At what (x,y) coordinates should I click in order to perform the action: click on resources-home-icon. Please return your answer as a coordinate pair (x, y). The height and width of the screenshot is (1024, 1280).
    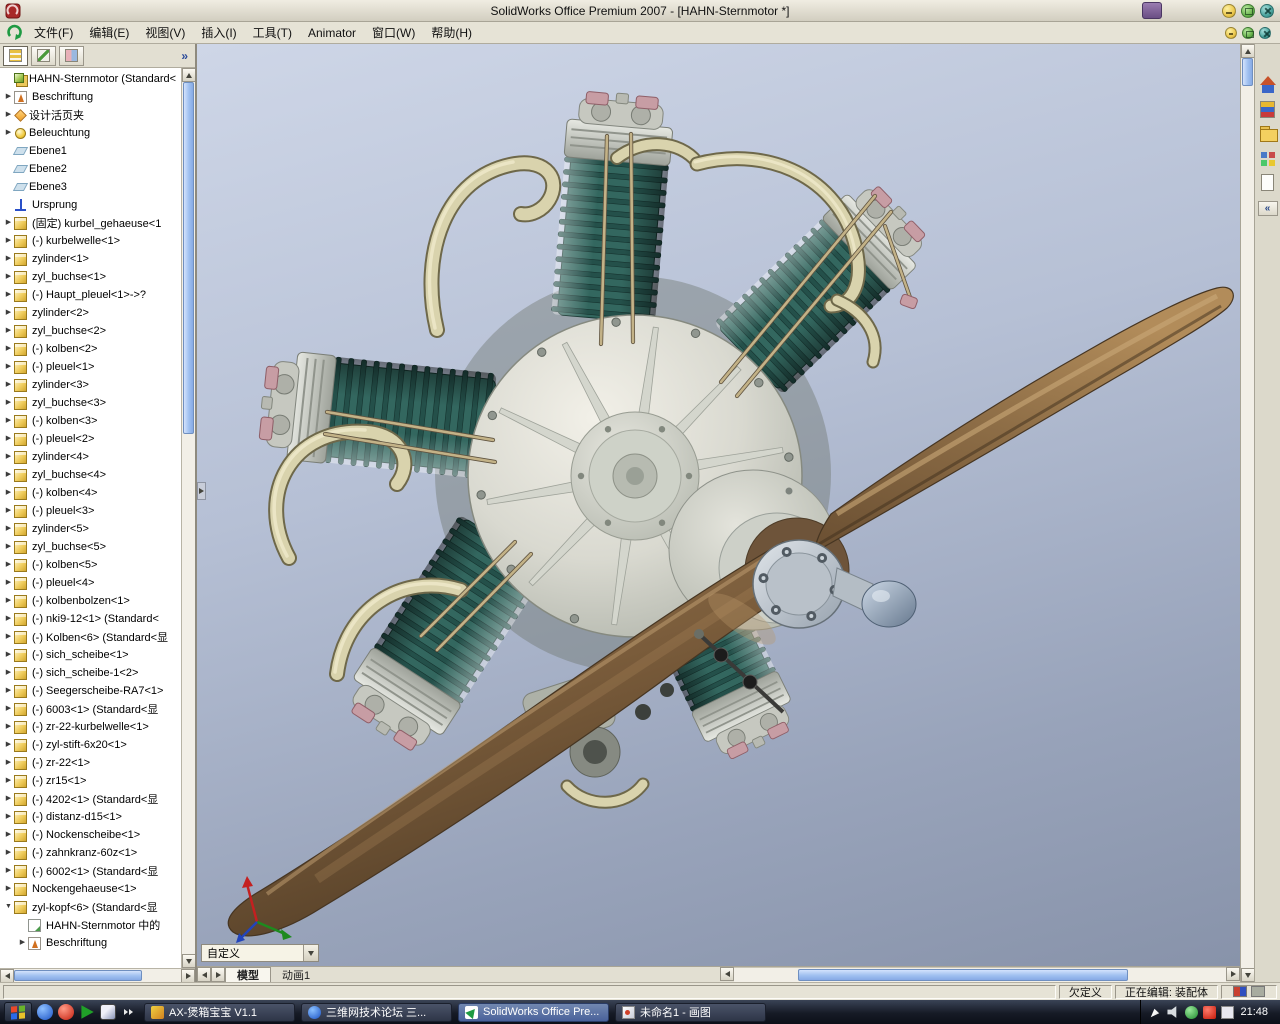
    Looking at the image, I should click on (1268, 85).